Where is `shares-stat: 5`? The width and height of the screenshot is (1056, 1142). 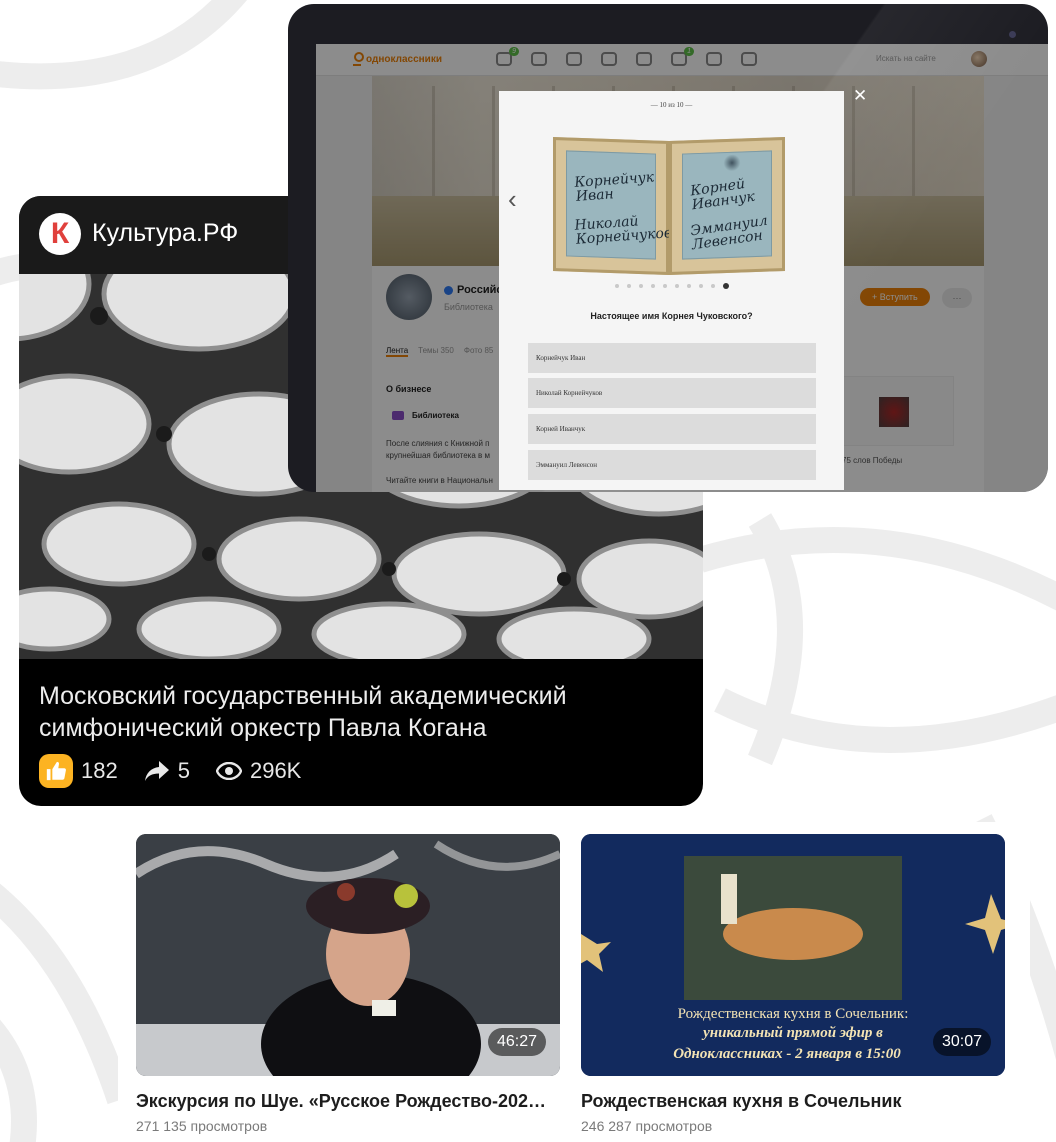 shares-stat: 5 is located at coordinates (167, 771).